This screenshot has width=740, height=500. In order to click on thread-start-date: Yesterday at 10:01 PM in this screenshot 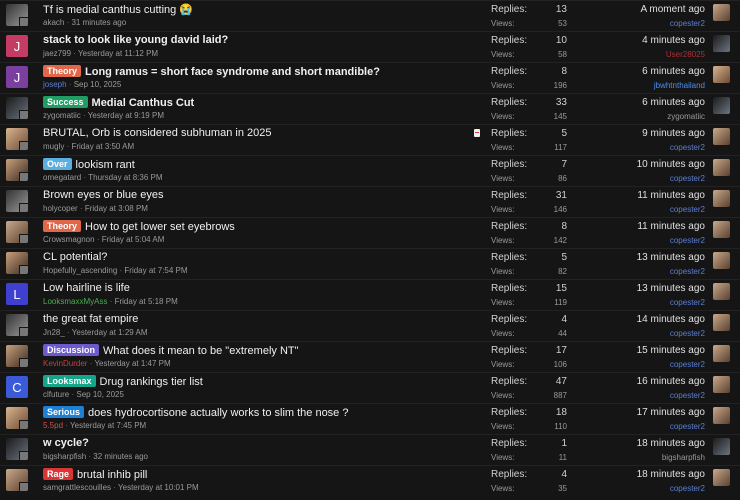, I will do `click(158, 487)`.